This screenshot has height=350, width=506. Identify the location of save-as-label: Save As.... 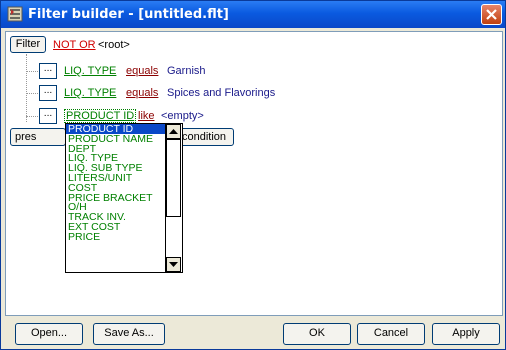
(129, 333).